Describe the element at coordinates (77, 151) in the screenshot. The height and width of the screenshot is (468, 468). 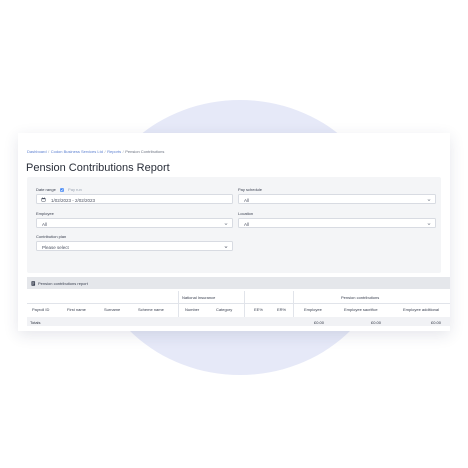
I see `breadcrumb-company: Codon Business Services Ltd` at that location.